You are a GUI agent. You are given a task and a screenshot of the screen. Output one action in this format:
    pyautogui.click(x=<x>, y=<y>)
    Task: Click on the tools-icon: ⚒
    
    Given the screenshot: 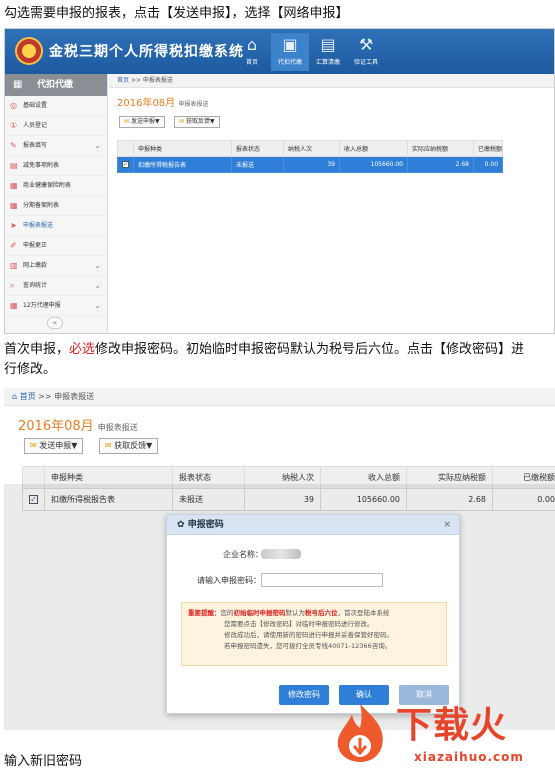 What is the action you would take?
    pyautogui.click(x=366, y=44)
    